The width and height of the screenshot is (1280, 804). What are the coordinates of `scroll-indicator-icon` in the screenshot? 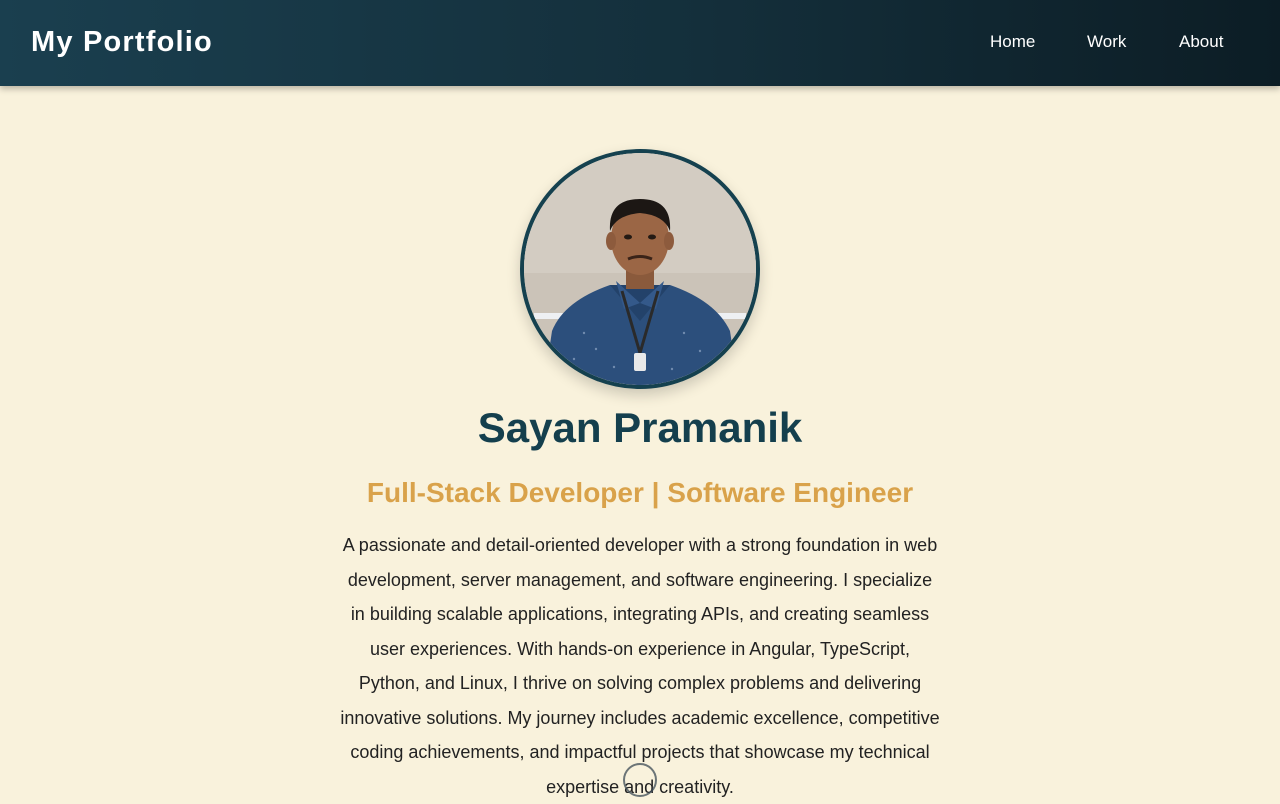 It's located at (640, 780).